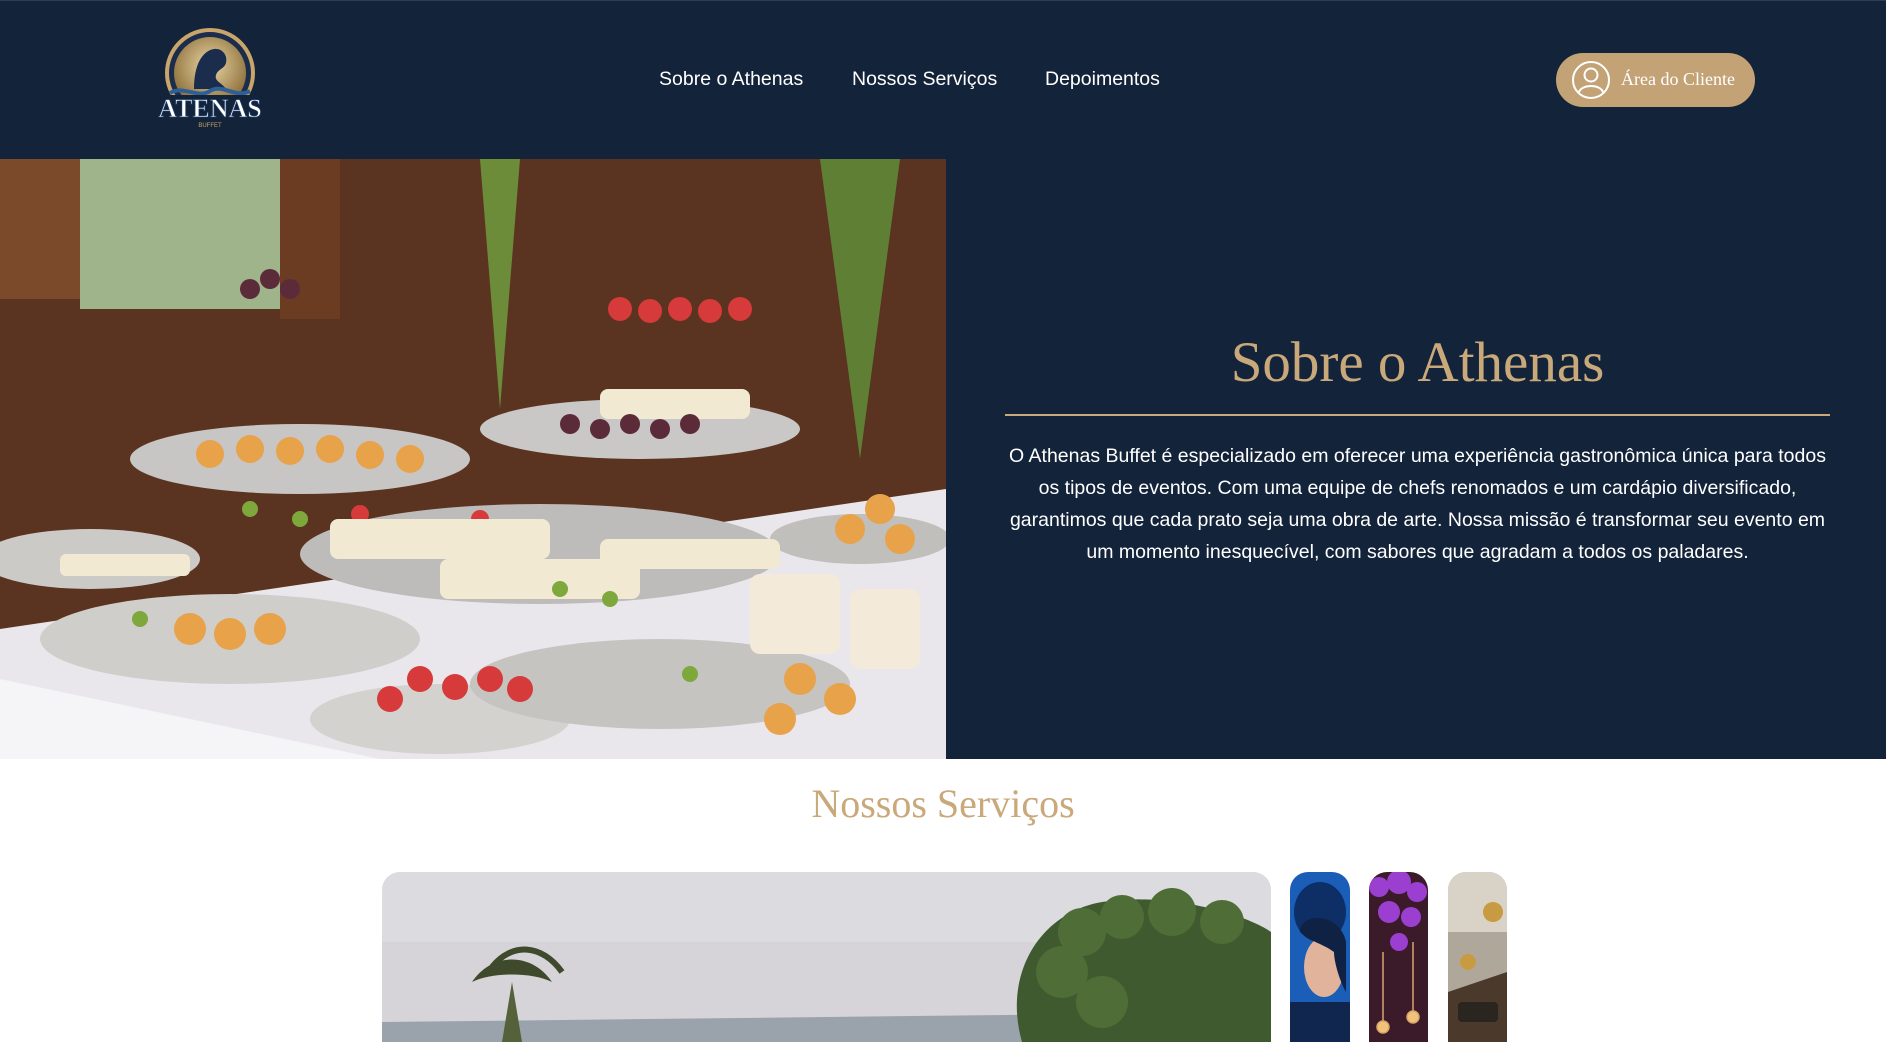  I want to click on nav-item-depoimentos: Depoimentos, so click(1102, 79).